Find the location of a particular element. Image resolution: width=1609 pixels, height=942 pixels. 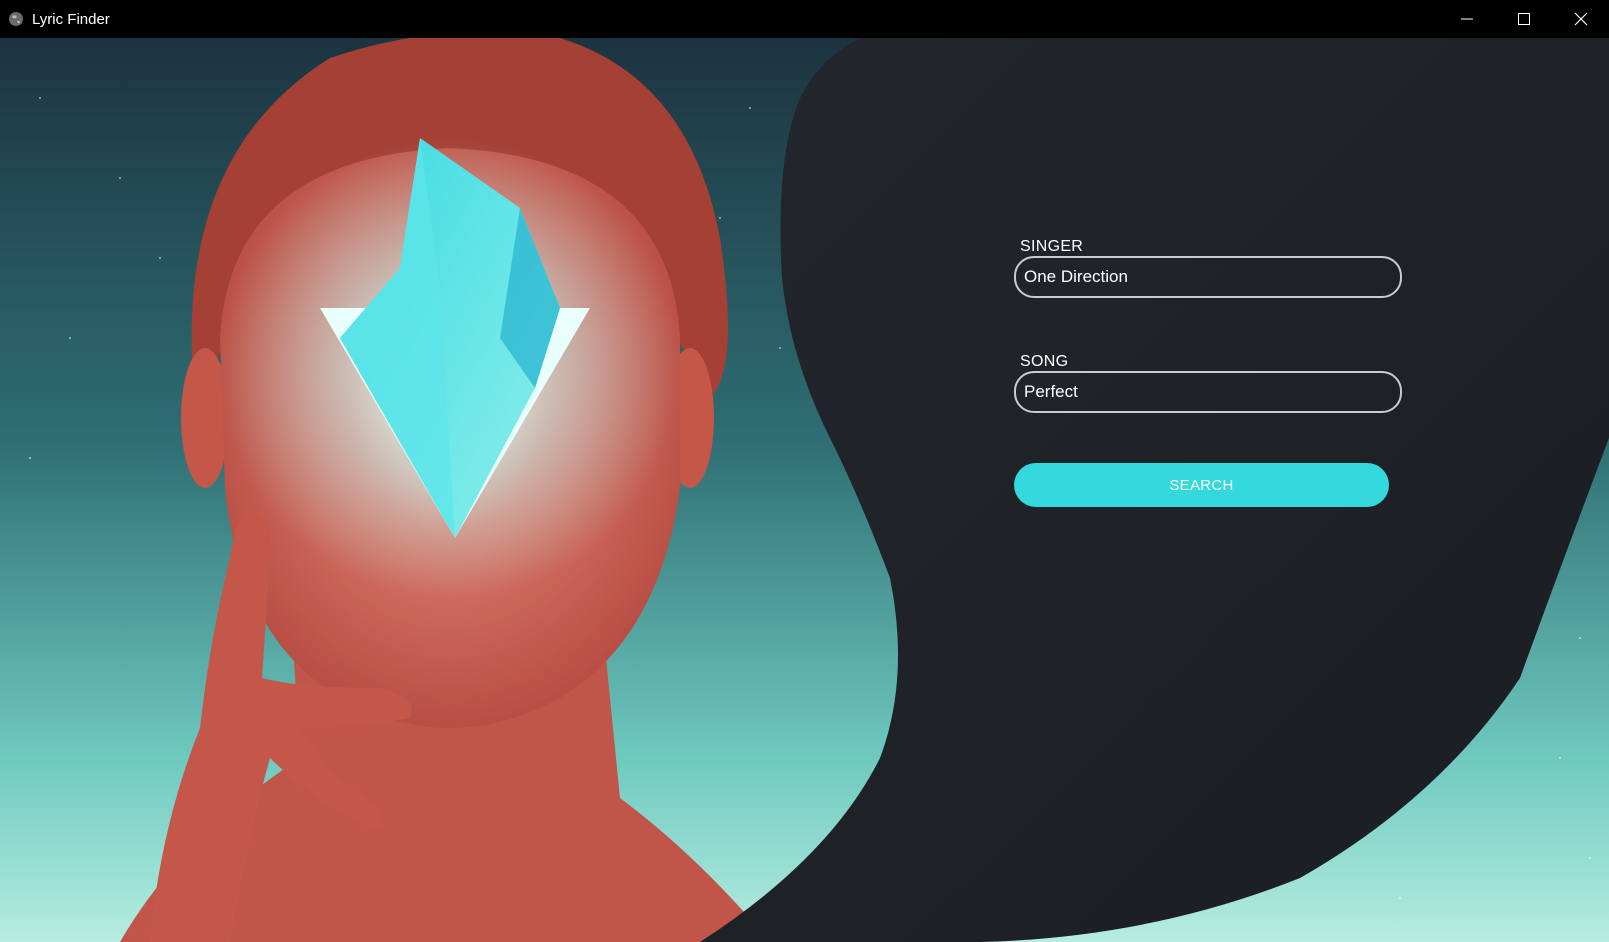

window-controls is located at coordinates (1523, 19).